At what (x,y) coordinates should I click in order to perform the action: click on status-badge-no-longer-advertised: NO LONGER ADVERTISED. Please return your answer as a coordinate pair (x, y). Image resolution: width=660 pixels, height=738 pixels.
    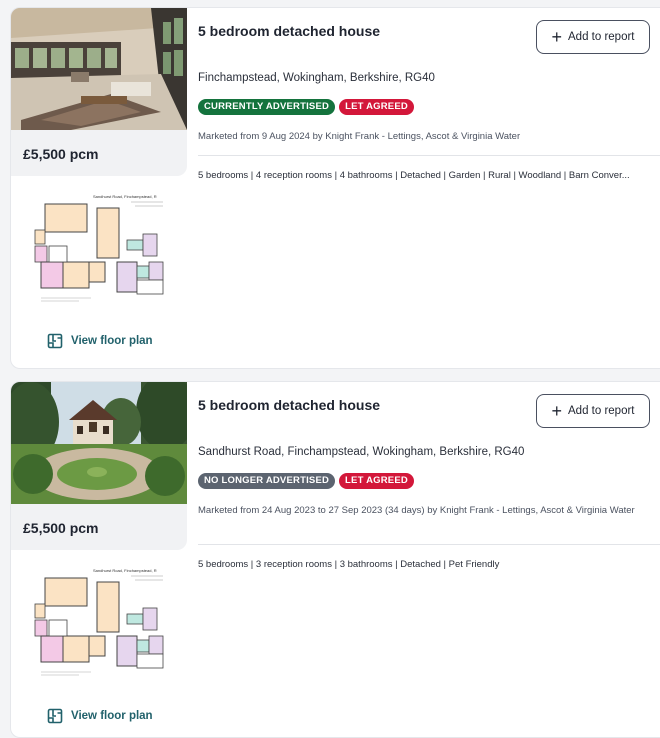
    Looking at the image, I should click on (267, 481).